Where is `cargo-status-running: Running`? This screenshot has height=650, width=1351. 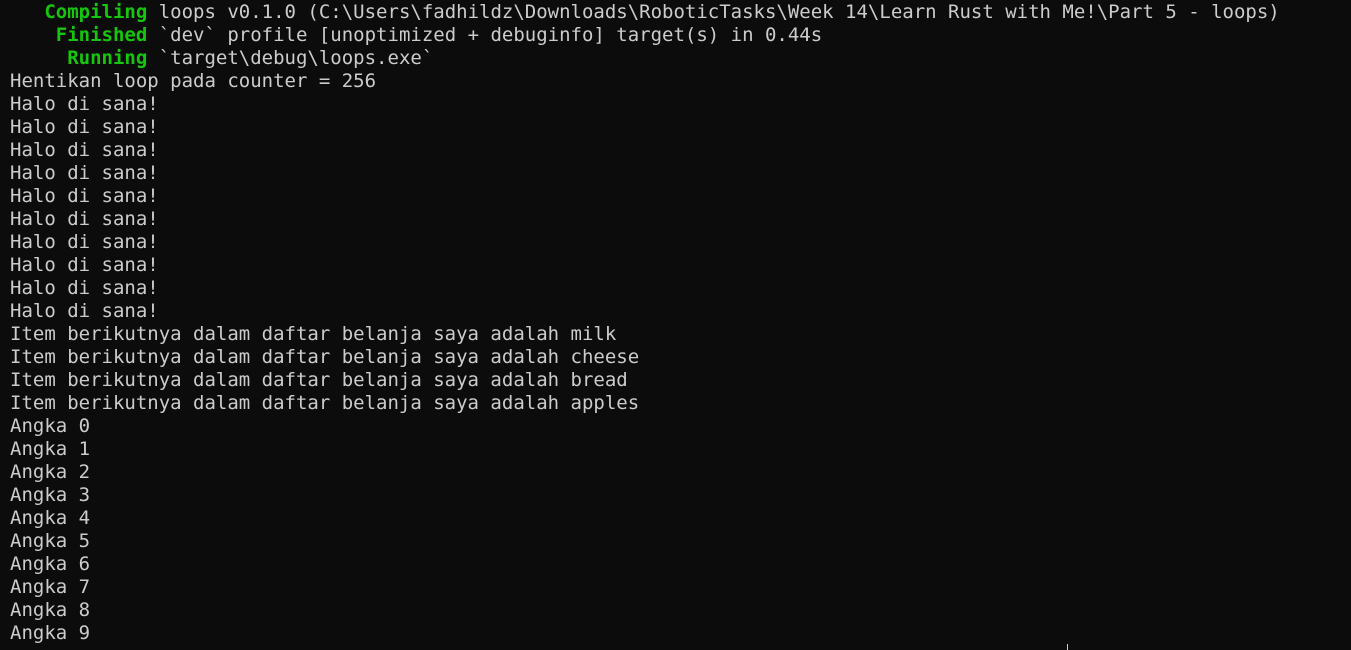 cargo-status-running: Running is located at coordinates (107, 58).